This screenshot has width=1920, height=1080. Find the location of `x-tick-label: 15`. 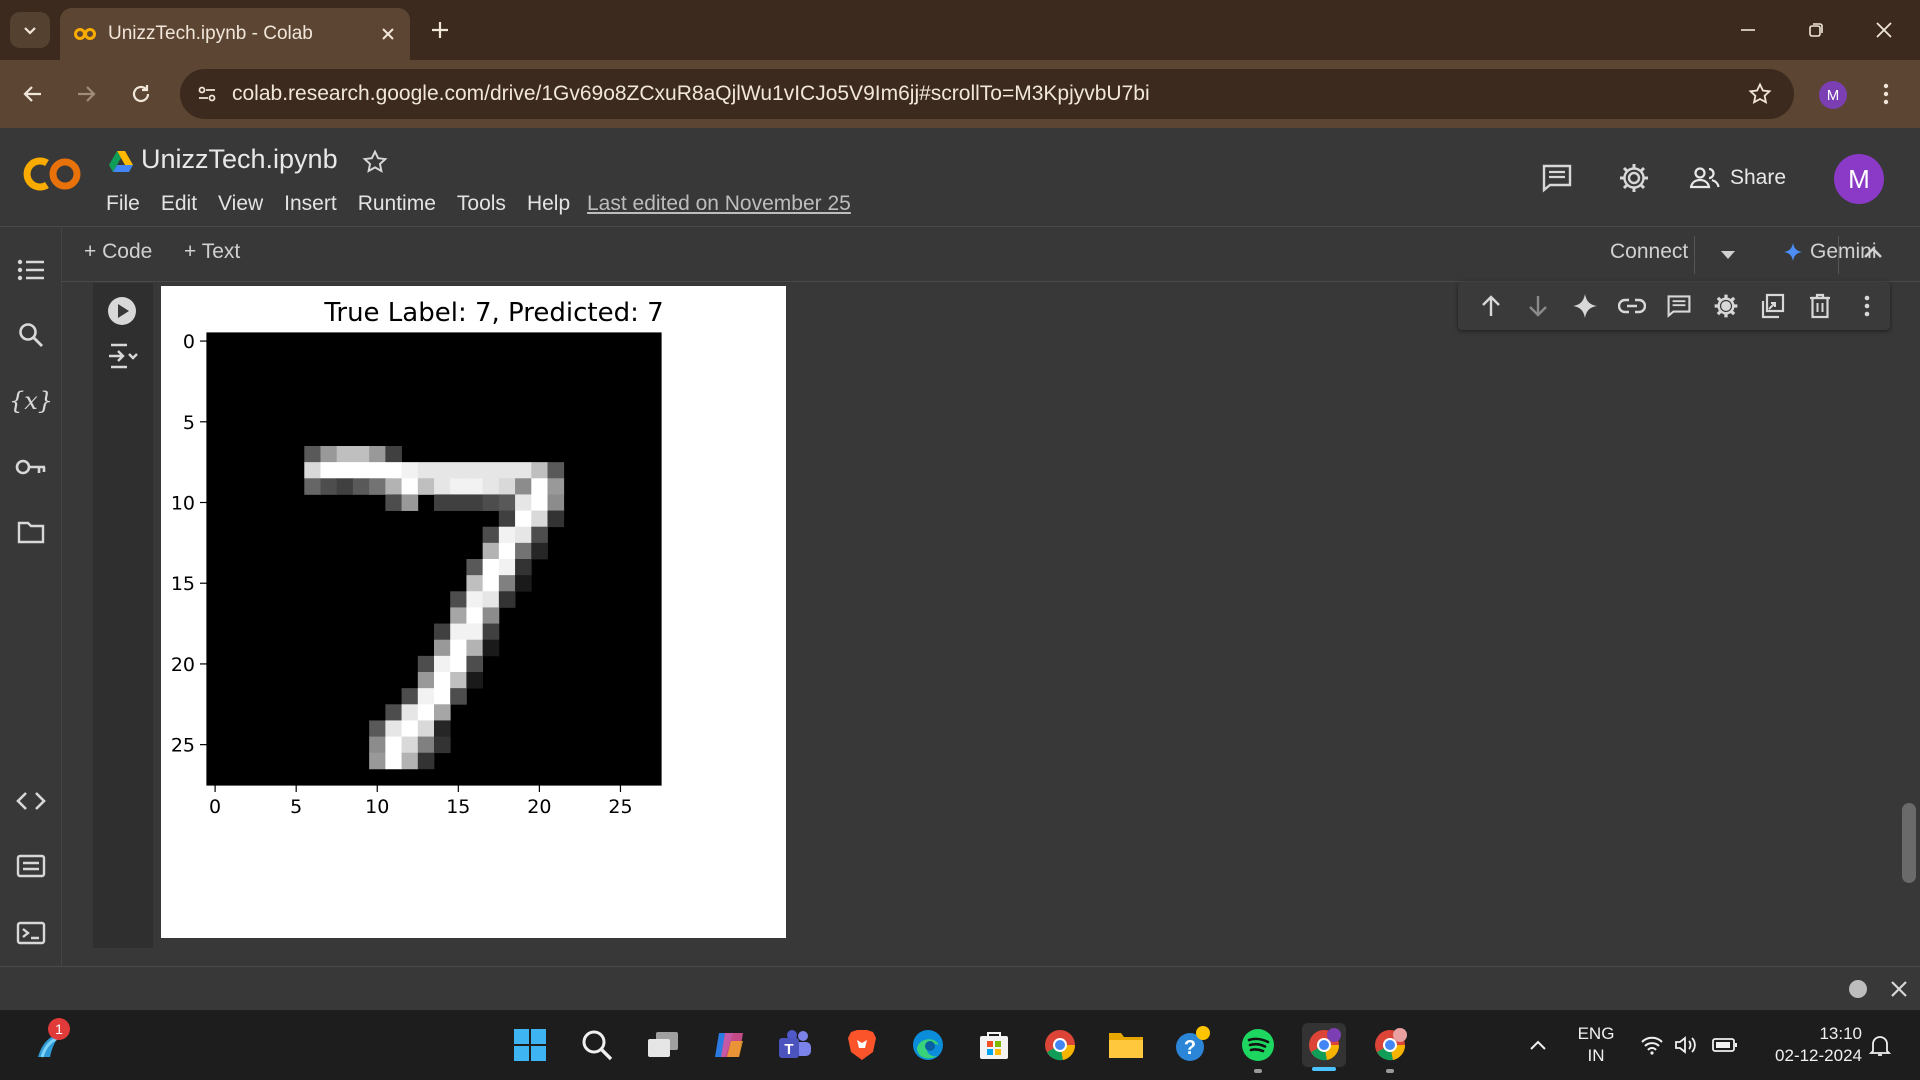

x-tick-label: 15 is located at coordinates (458, 807).